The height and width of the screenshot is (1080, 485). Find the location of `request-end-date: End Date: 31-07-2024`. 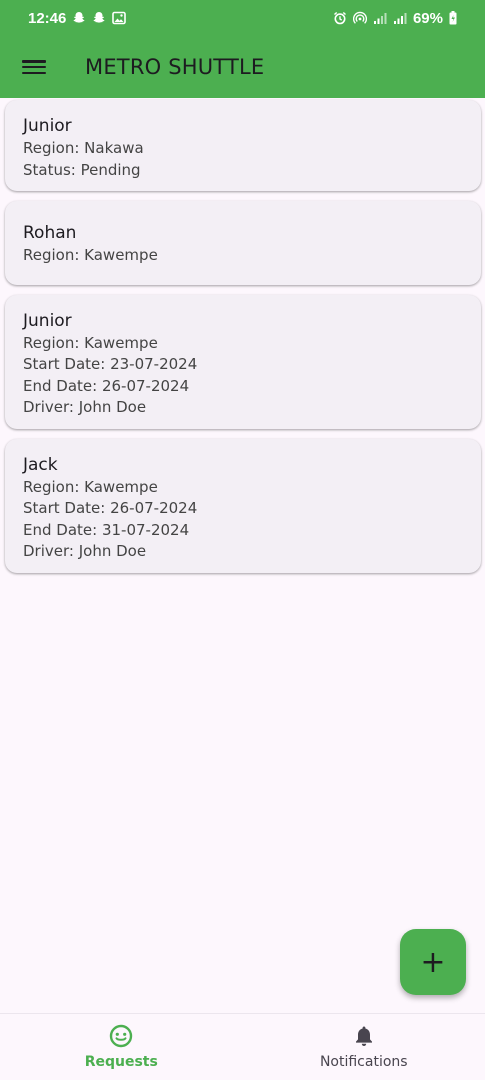

request-end-date: End Date: 31-07-2024 is located at coordinates (106, 529).